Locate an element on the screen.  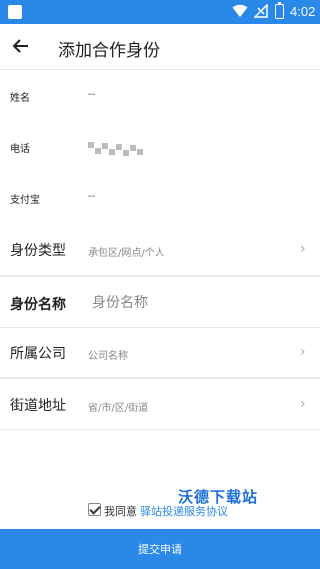
app-notification-icon is located at coordinates (15, 12).